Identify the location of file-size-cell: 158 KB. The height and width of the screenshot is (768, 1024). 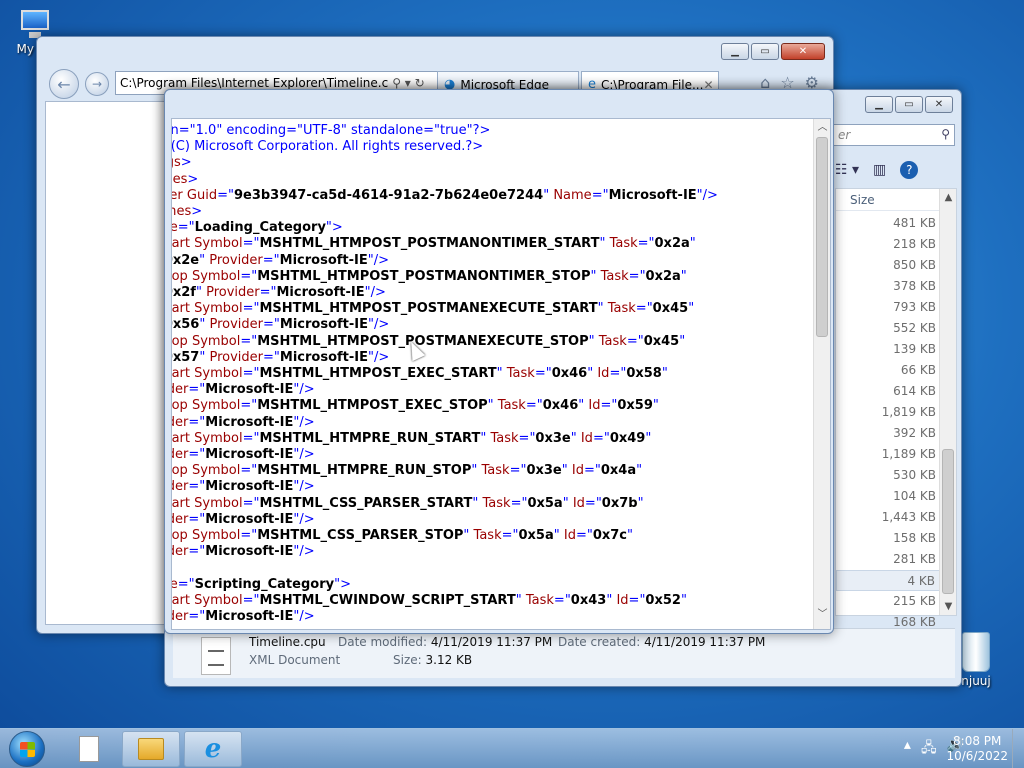
(888, 538).